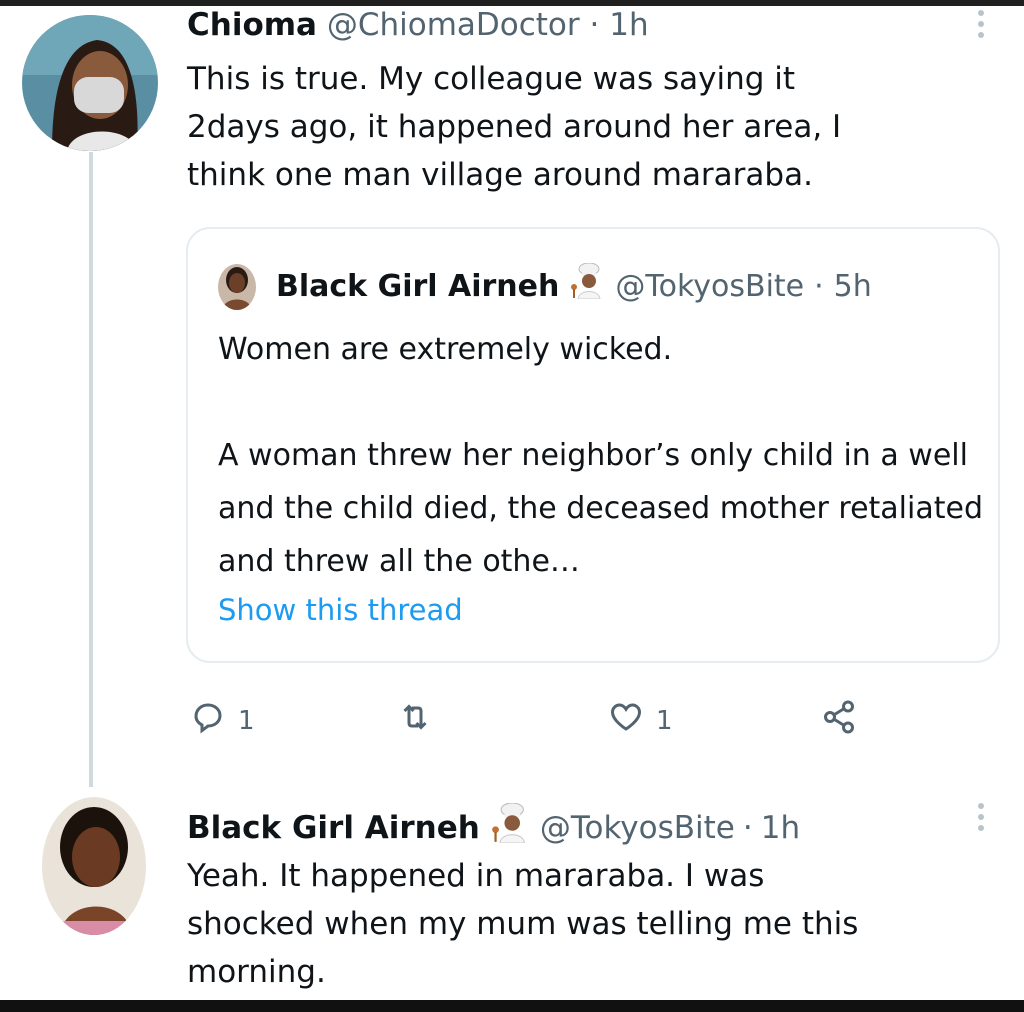  I want to click on like-icon, so click(626, 720).